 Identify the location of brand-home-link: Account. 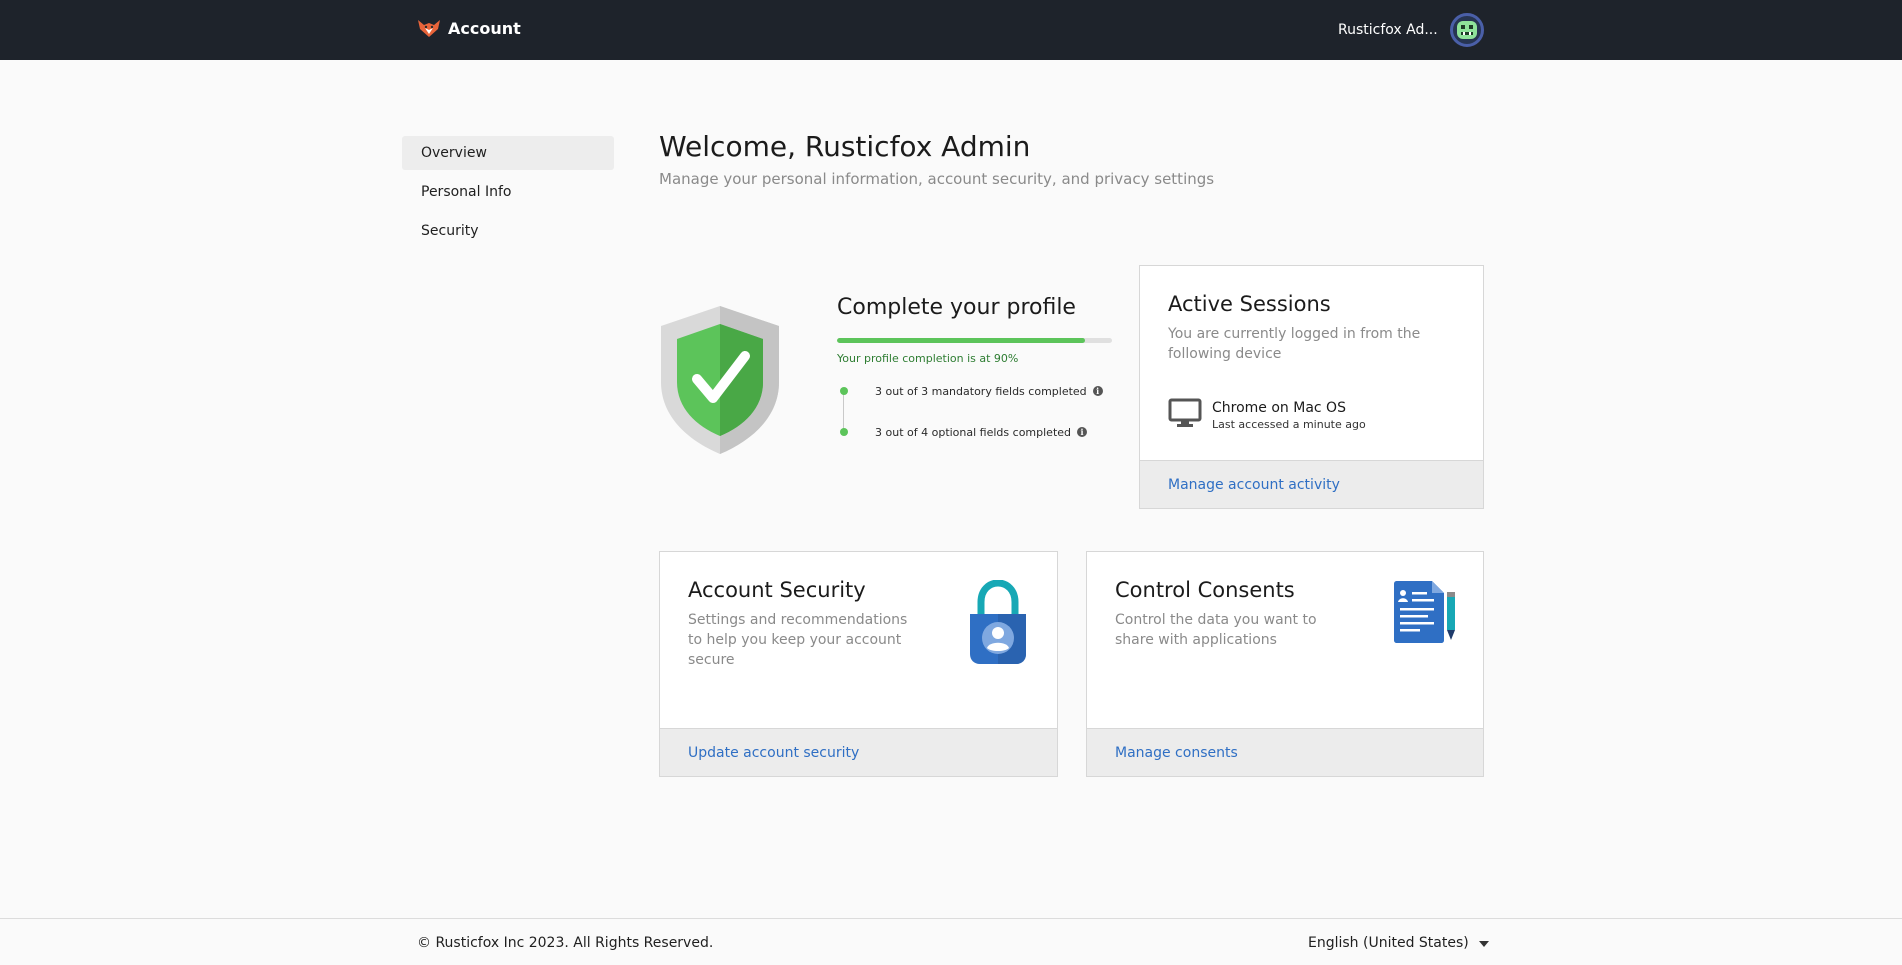
(468, 28).